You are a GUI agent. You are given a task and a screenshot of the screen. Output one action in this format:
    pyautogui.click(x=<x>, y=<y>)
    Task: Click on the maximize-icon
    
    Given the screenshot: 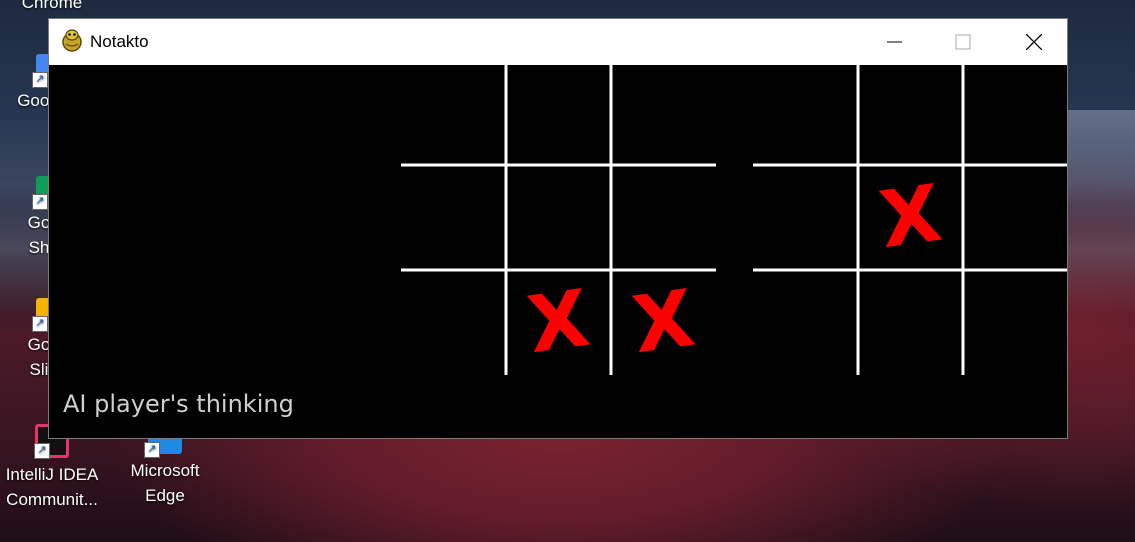 What is the action you would take?
    pyautogui.click(x=963, y=42)
    